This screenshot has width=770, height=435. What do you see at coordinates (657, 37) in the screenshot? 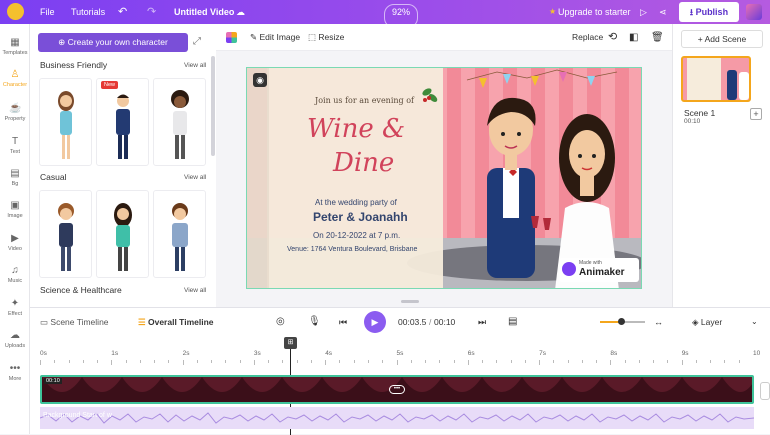
I see `delete-icon: 🗑` at bounding box center [657, 37].